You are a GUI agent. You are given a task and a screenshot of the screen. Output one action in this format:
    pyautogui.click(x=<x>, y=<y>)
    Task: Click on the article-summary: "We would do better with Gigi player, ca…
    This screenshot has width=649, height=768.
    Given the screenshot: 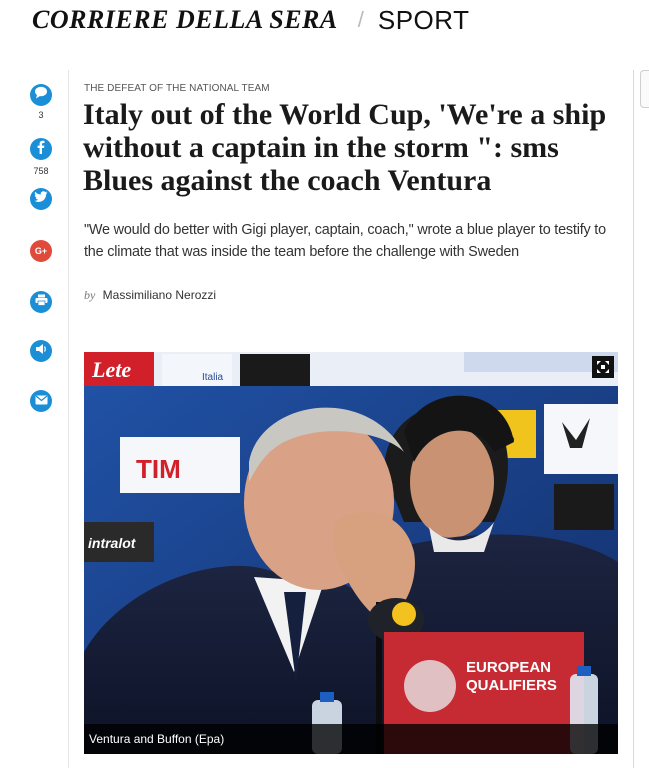 What is the action you would take?
    pyautogui.click(x=345, y=241)
    